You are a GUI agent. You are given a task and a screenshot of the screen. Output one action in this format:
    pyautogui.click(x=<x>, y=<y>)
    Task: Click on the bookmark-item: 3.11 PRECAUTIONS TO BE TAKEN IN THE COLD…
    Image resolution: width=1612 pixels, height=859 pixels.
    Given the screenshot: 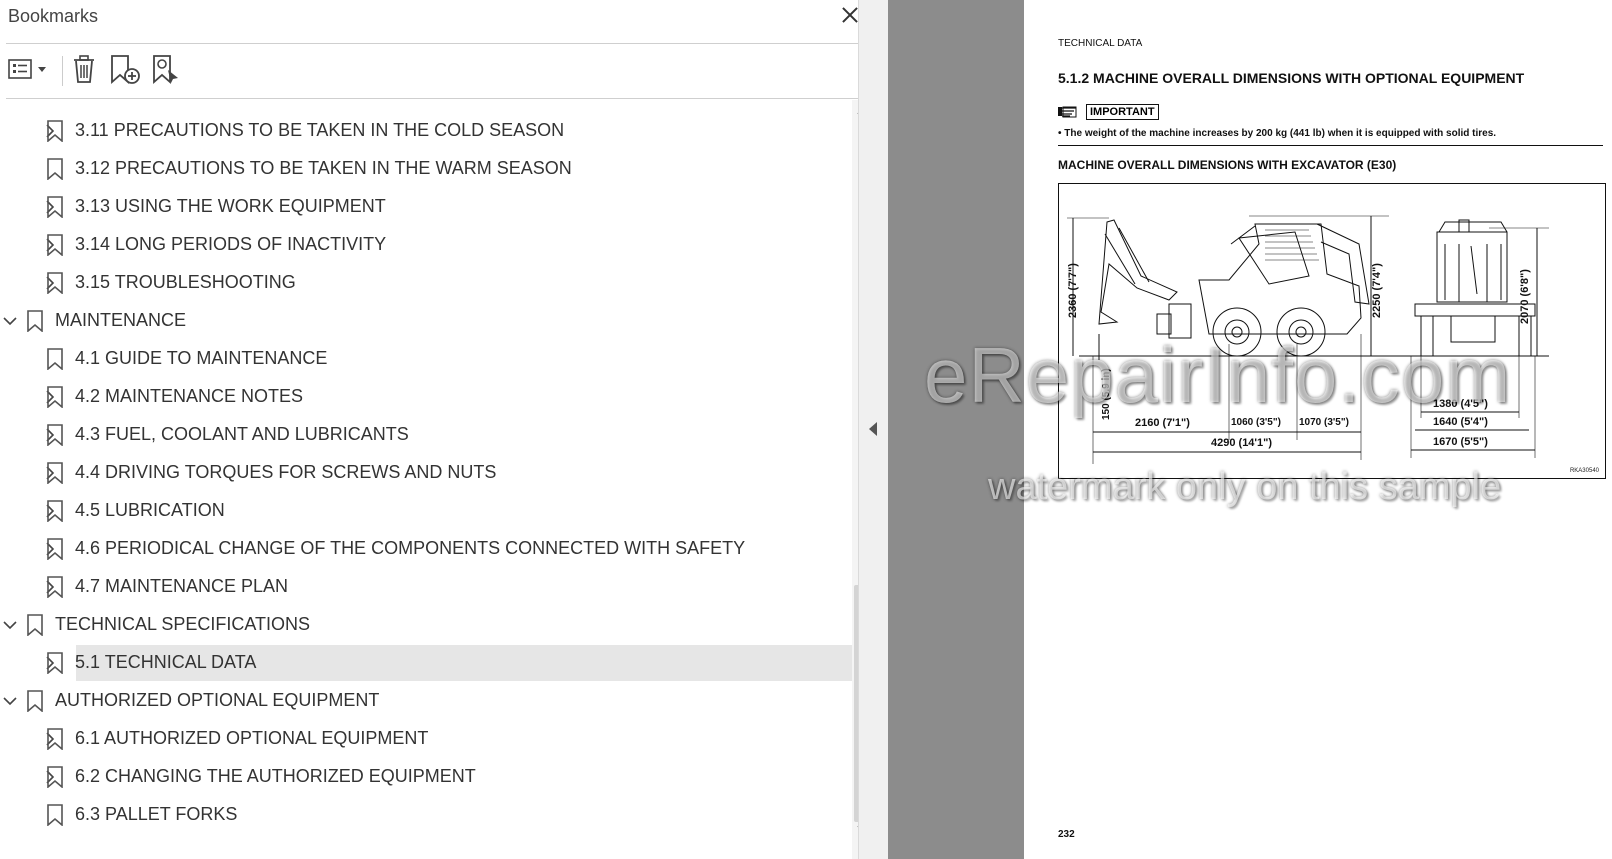 What is the action you would take?
    pyautogui.click(x=426, y=131)
    